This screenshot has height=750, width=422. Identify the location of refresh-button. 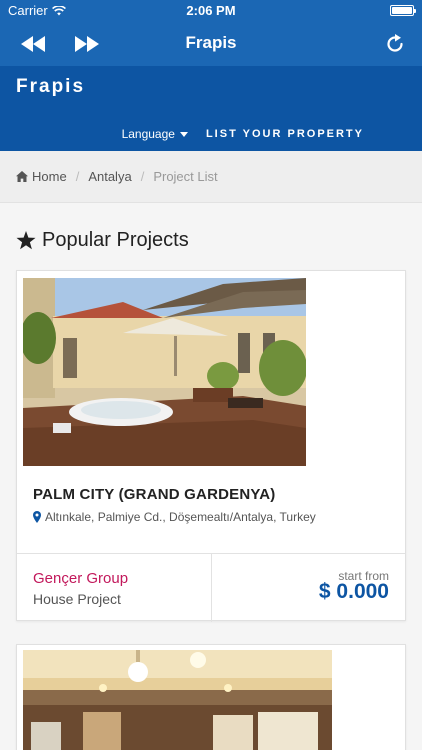
(395, 44).